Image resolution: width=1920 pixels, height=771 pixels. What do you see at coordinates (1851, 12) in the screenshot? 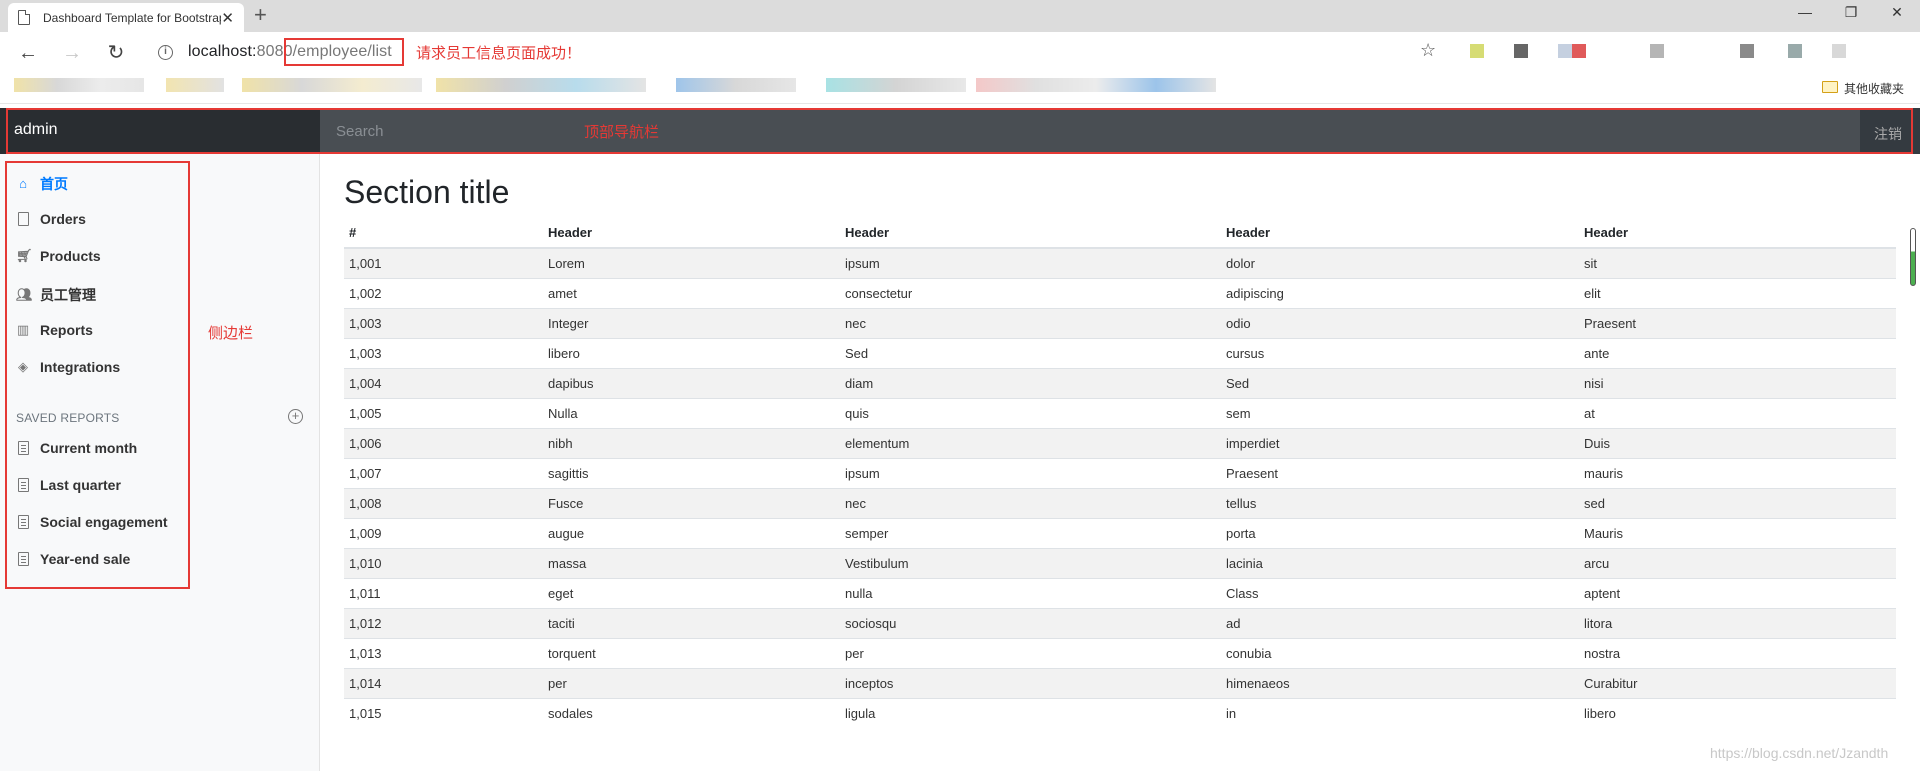
I see `restore-icon: ❐` at bounding box center [1851, 12].